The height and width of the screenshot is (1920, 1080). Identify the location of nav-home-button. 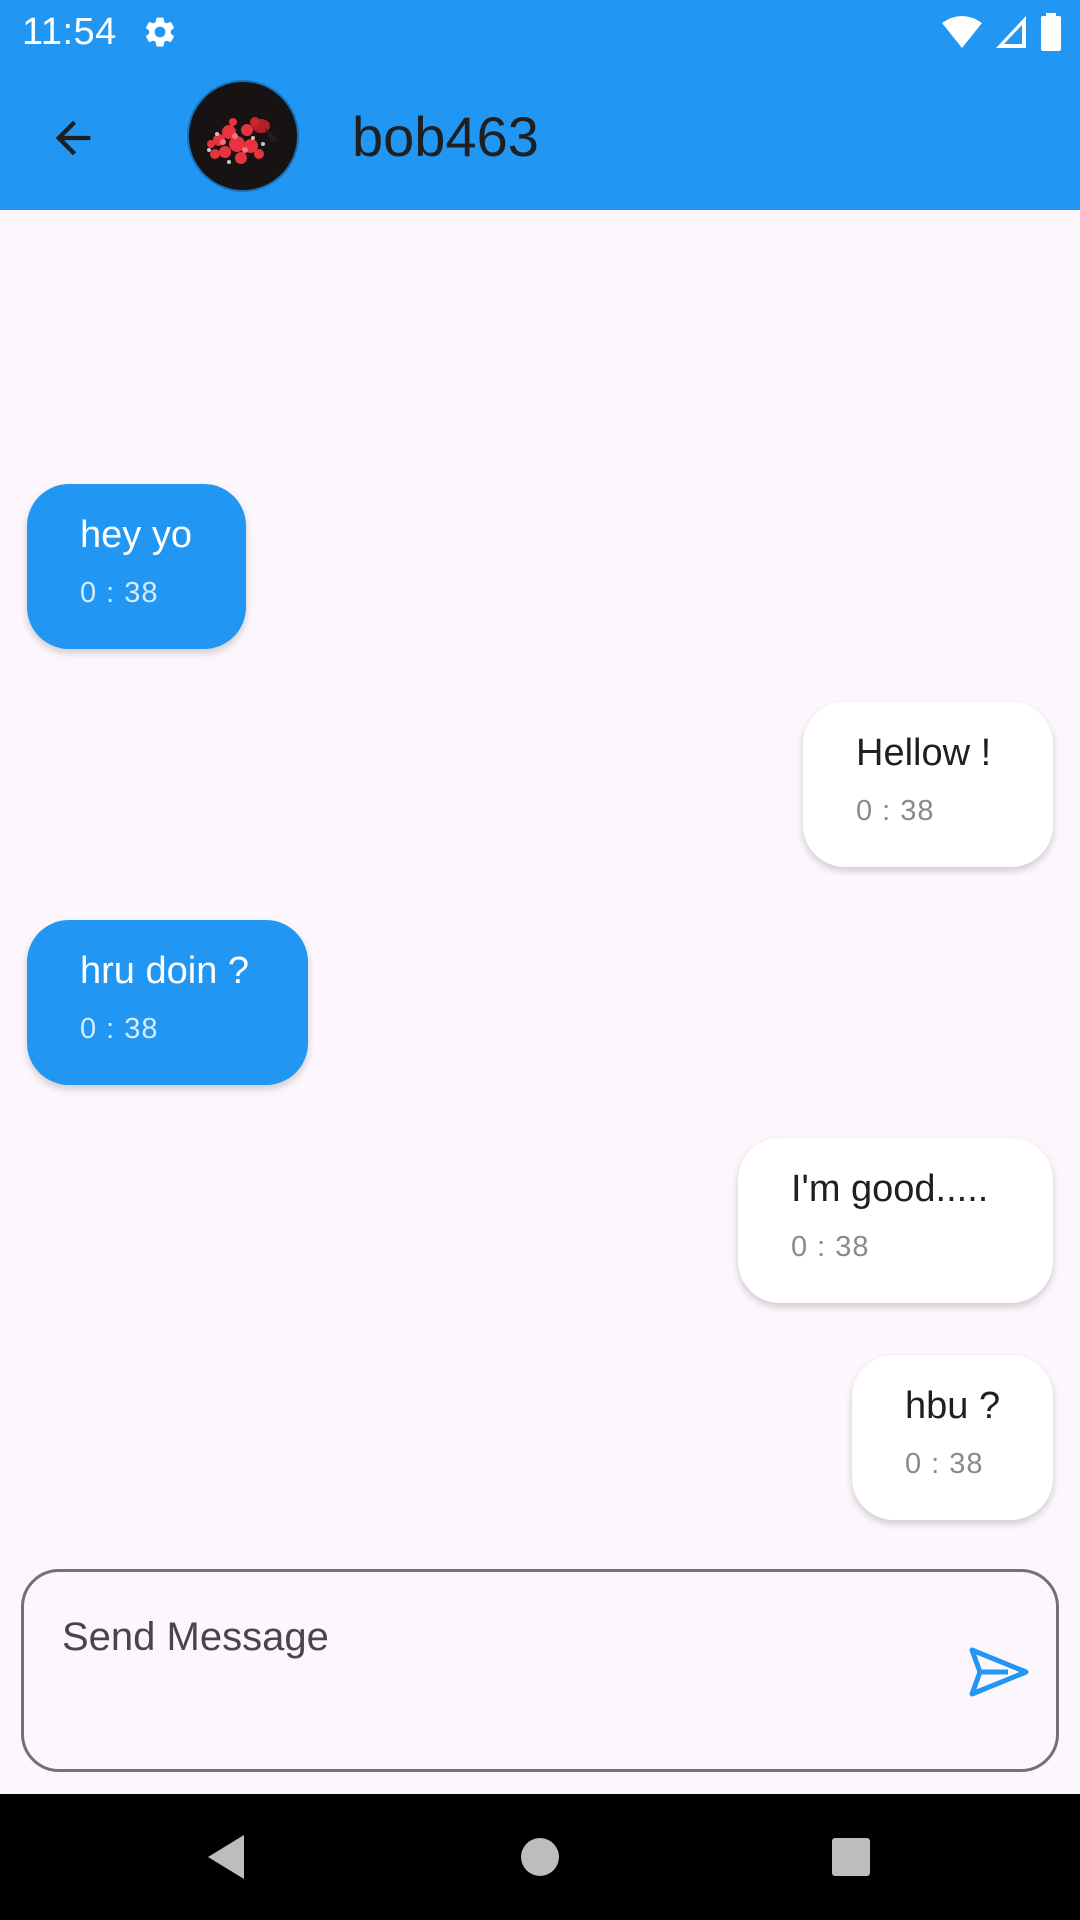
(540, 1857).